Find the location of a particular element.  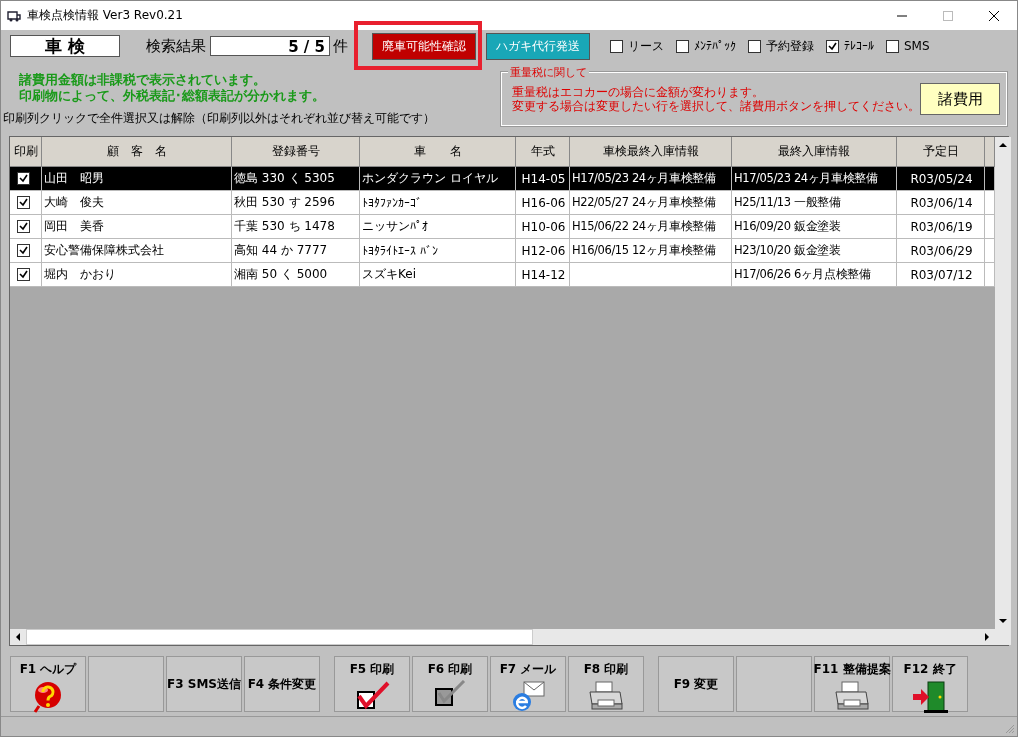

info-text: 変更する場合は変更したい行を選択して、諸費用ボタンを押してください。 is located at coordinates (716, 106).